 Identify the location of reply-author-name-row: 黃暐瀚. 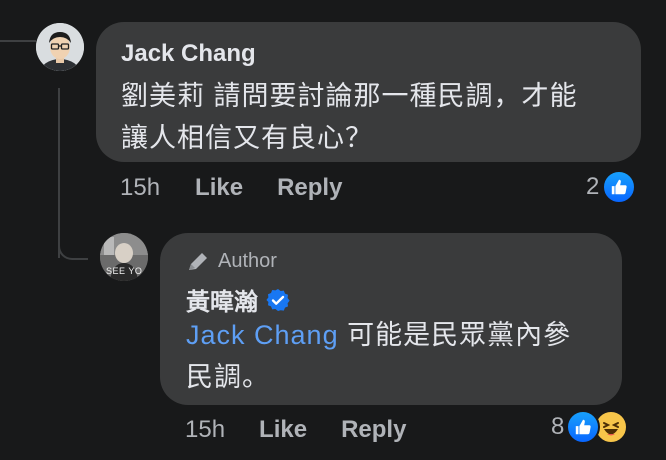
(238, 299).